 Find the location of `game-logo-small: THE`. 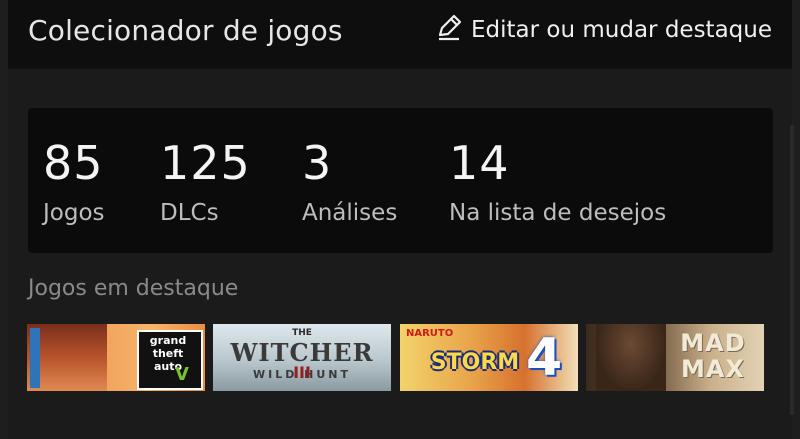

game-logo-small: THE is located at coordinates (302, 333).